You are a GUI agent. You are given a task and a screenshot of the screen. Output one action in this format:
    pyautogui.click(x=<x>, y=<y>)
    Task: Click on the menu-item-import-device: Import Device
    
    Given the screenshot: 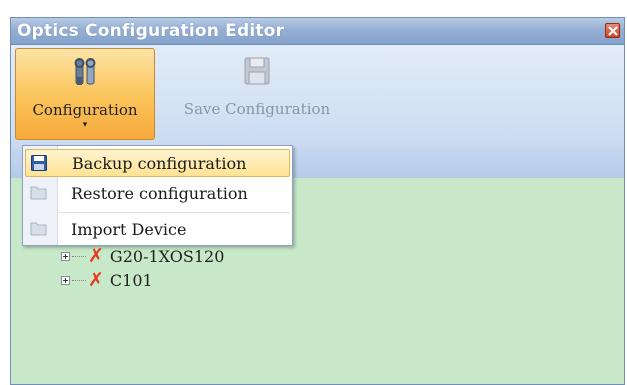 What is the action you would take?
    pyautogui.click(x=157, y=229)
    